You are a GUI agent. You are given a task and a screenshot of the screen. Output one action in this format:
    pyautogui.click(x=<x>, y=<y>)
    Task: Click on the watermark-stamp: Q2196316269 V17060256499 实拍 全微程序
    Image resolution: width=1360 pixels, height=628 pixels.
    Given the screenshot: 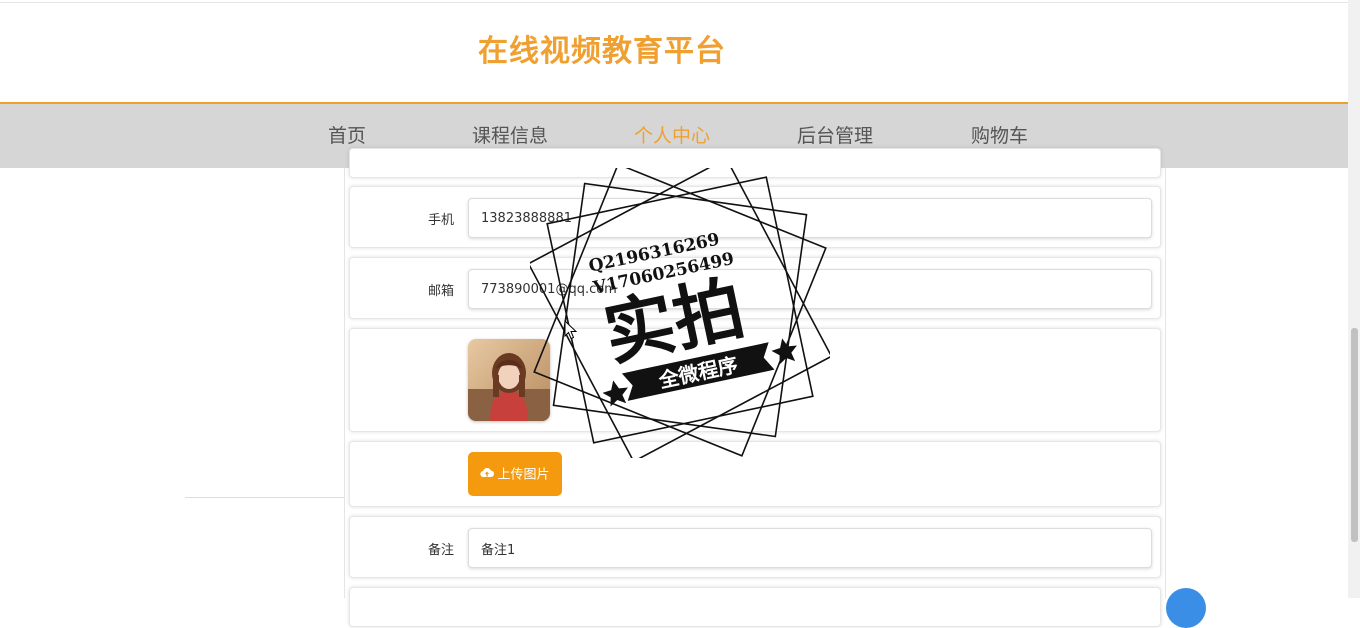 What is the action you would take?
    pyautogui.click(x=680, y=310)
    